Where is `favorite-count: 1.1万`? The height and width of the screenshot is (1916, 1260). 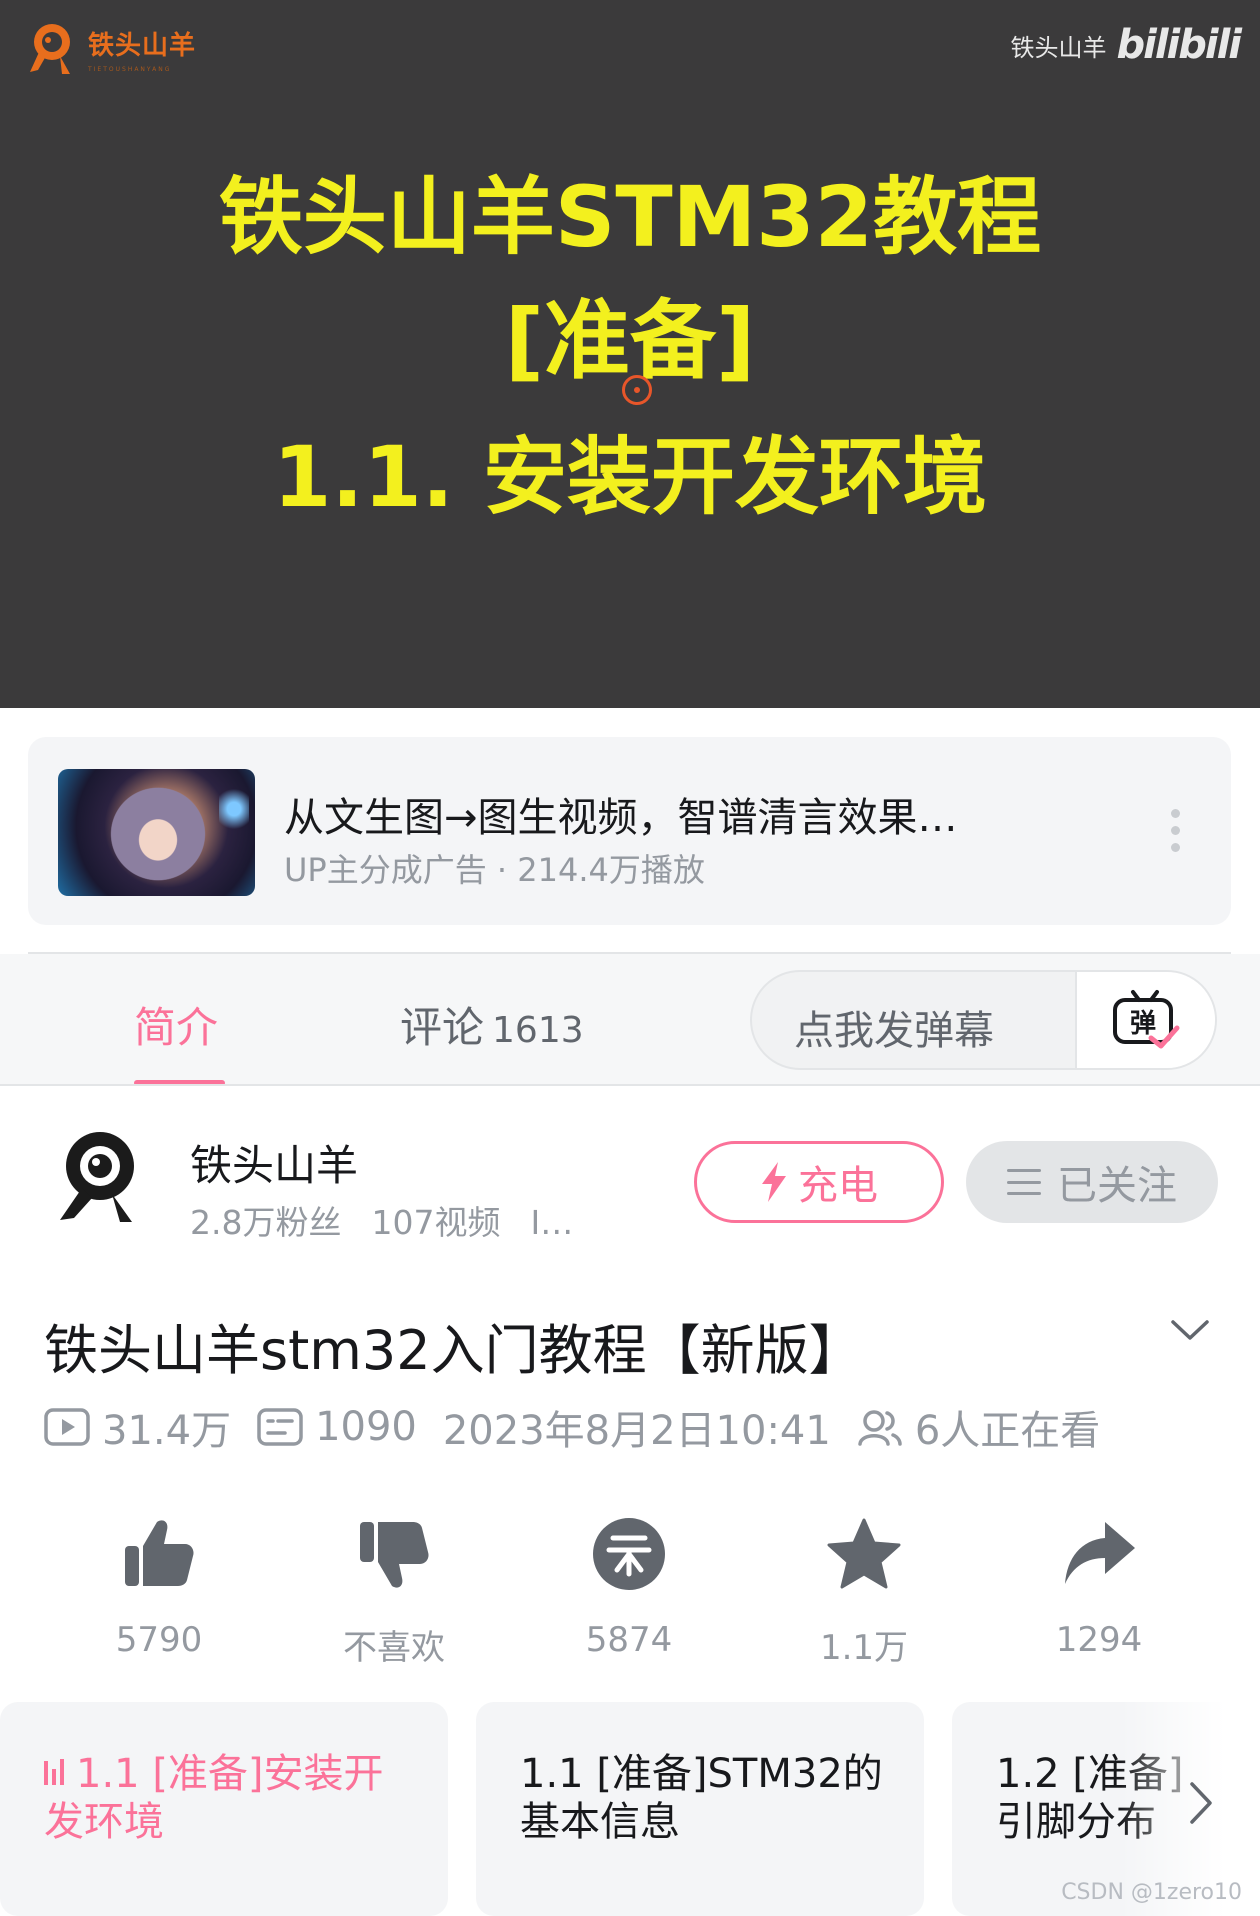 favorite-count: 1.1万 is located at coordinates (864, 1648).